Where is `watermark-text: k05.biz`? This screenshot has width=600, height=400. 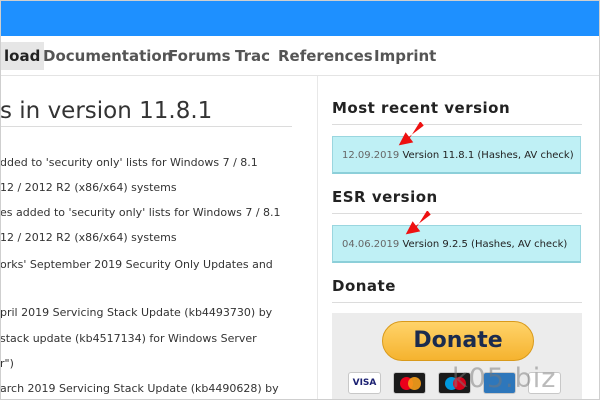
watermark-text: k05.biz is located at coordinates (504, 378).